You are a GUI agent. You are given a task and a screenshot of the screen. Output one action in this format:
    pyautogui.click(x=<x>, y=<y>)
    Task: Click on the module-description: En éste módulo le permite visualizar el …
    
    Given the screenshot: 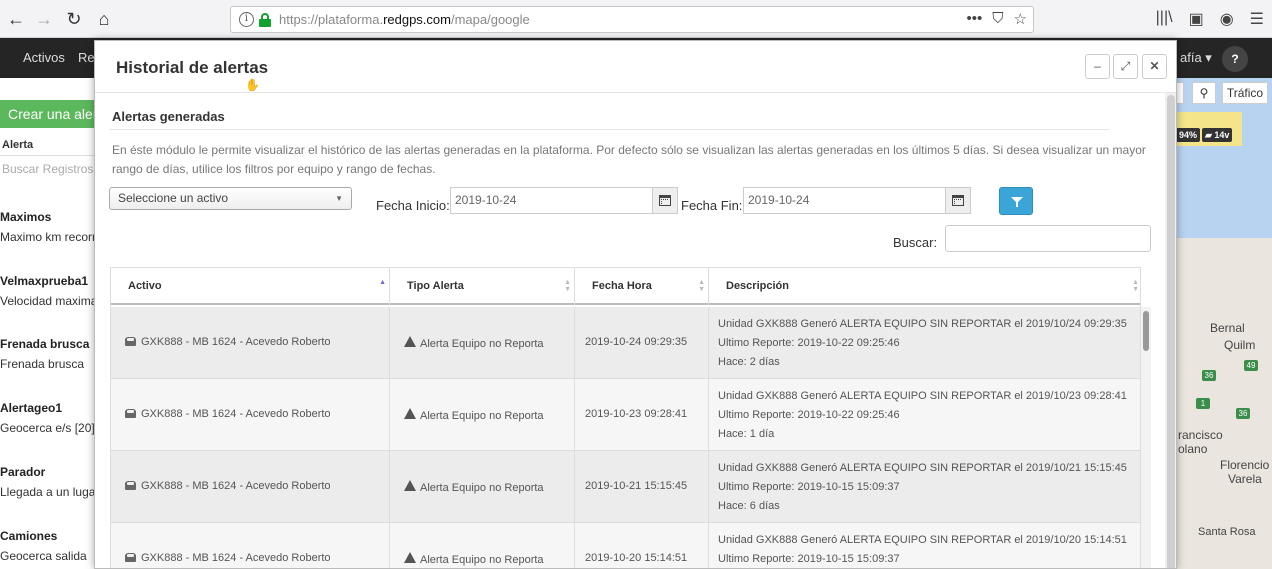 What is the action you would take?
    pyautogui.click(x=629, y=159)
    